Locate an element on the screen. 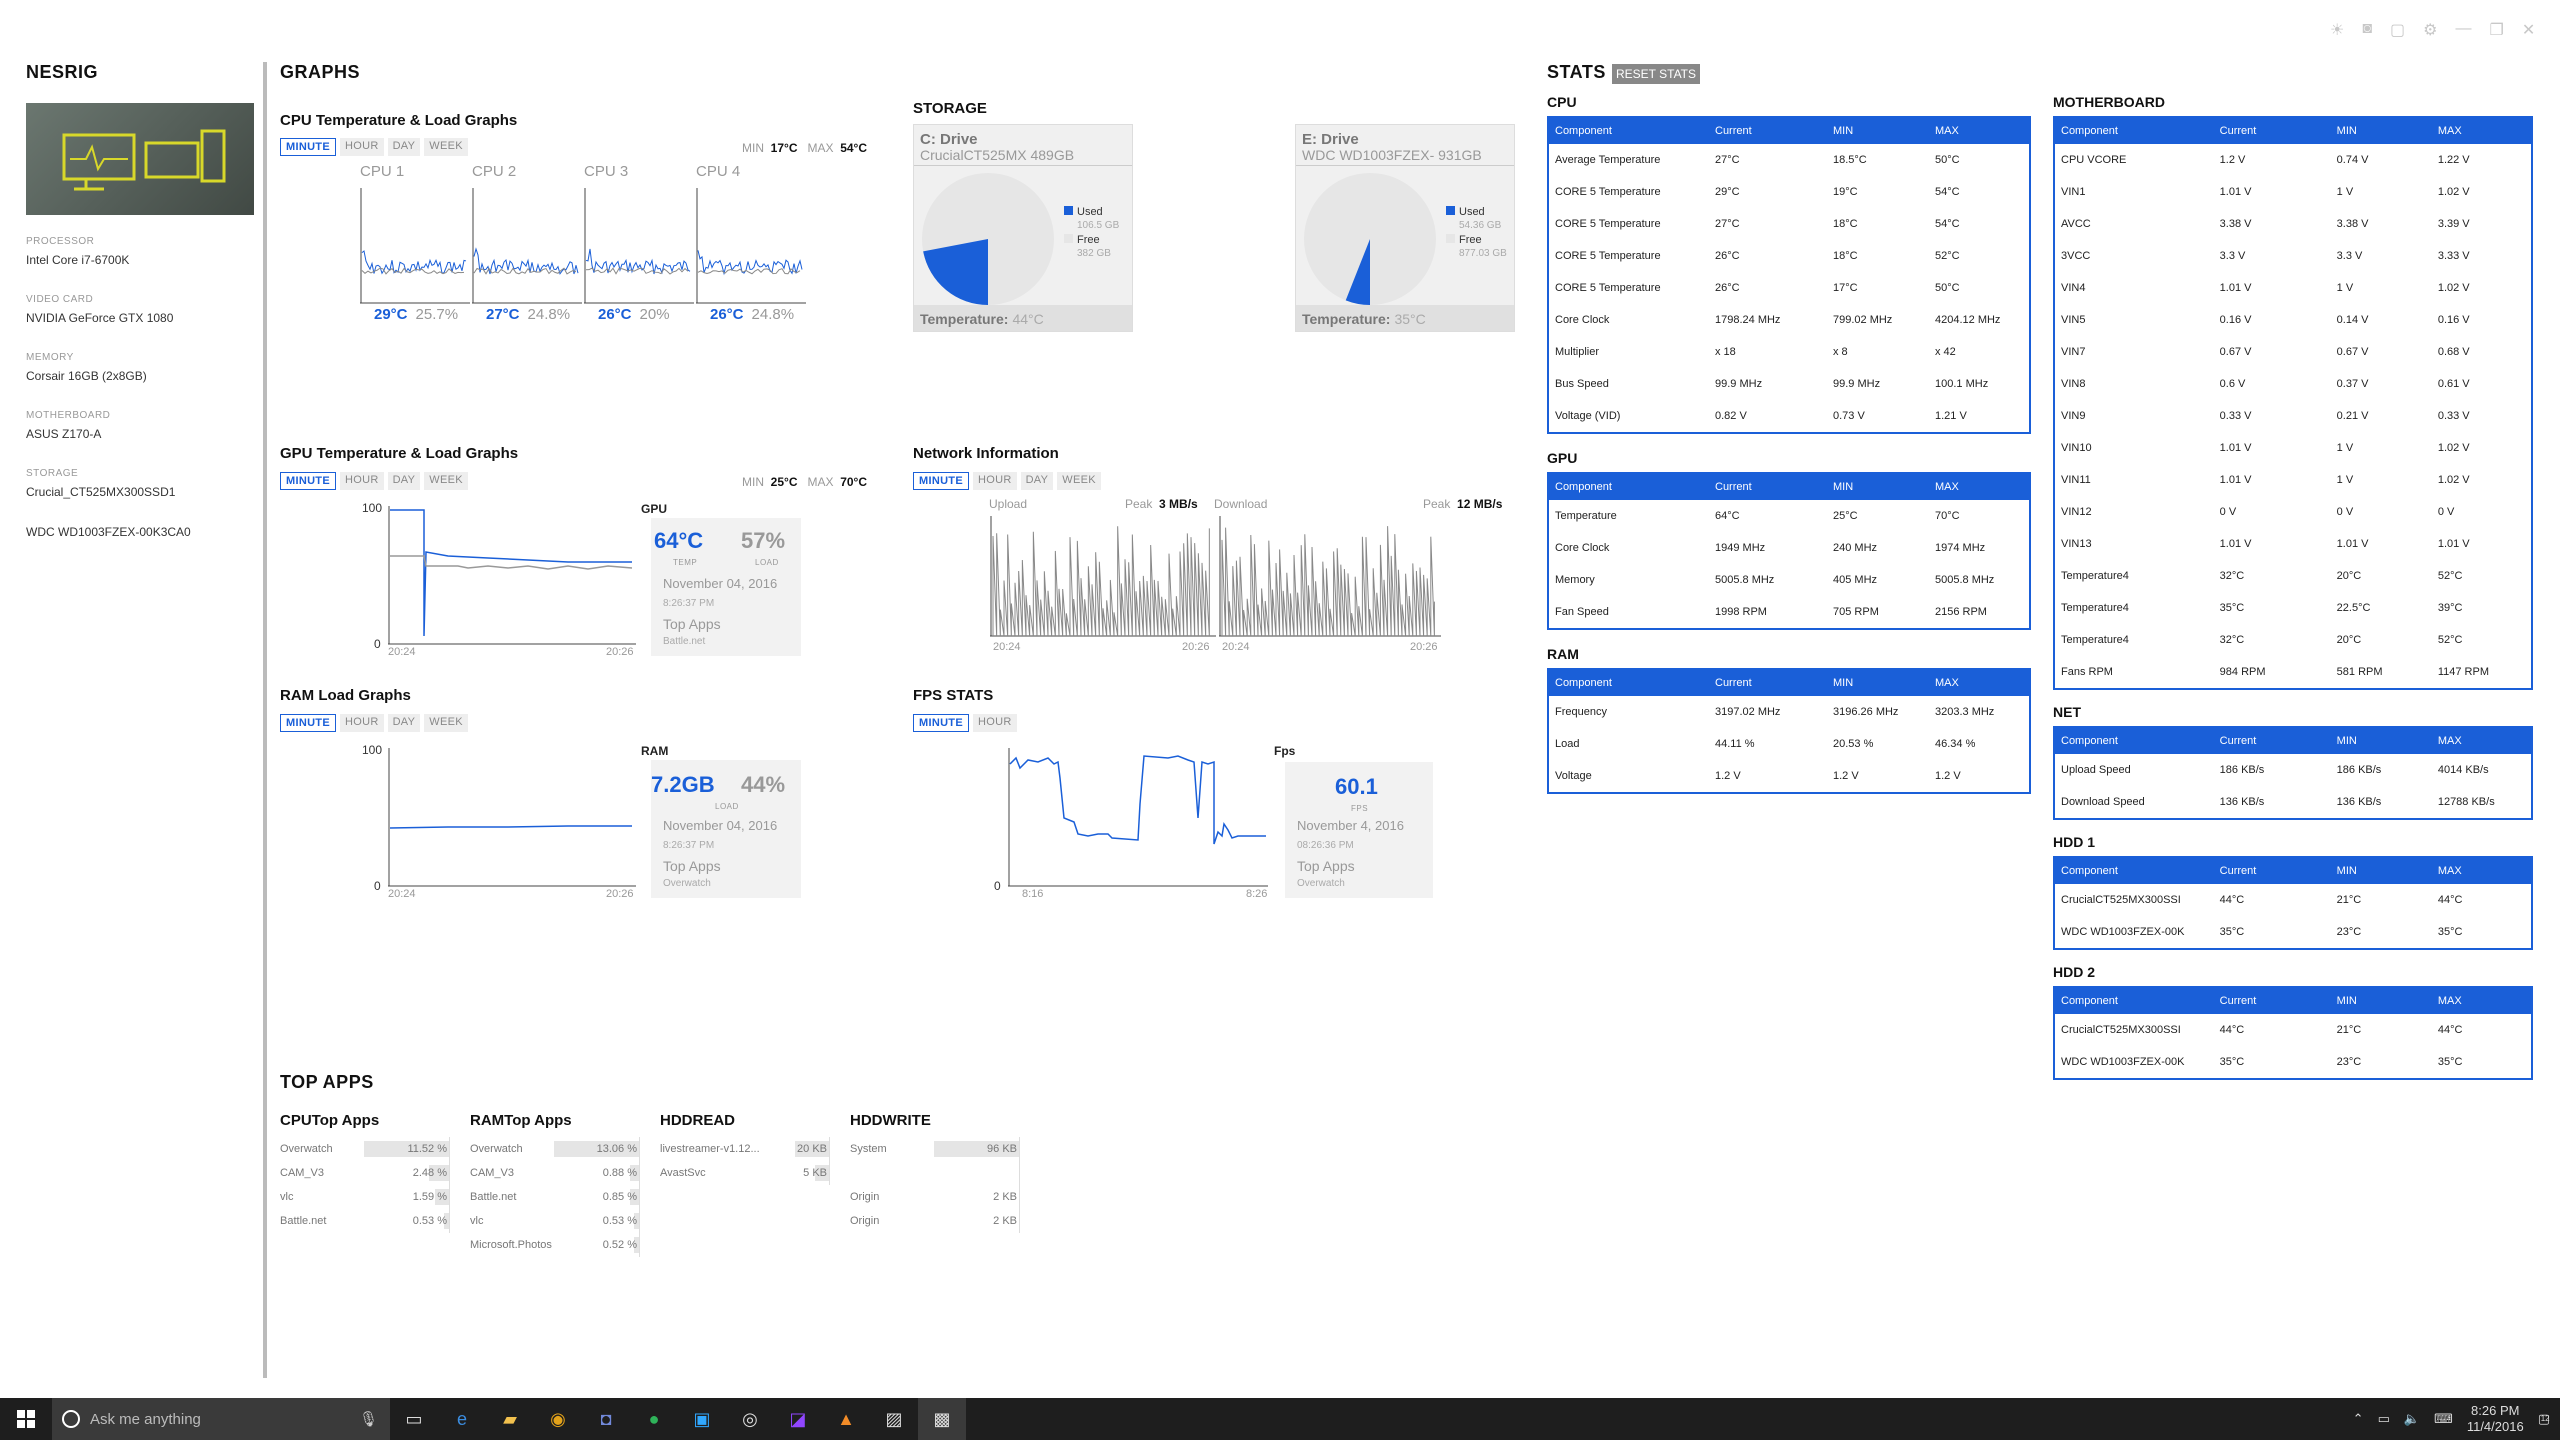 The height and width of the screenshot is (1440, 2560). app-value: 2 KB is located at coordinates (1005, 1221).